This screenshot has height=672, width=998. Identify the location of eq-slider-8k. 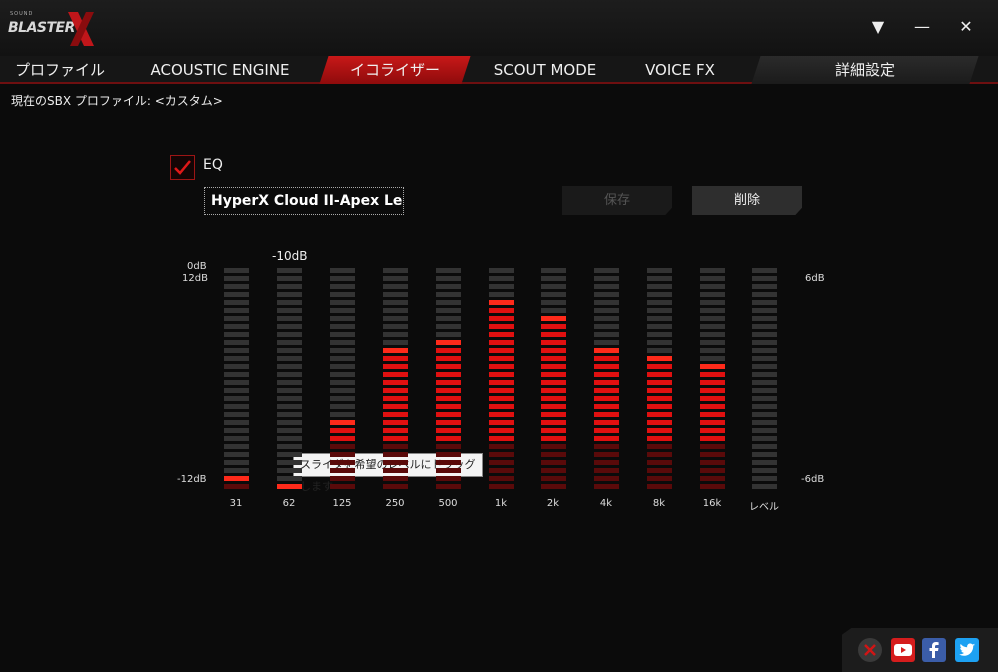
(659, 379).